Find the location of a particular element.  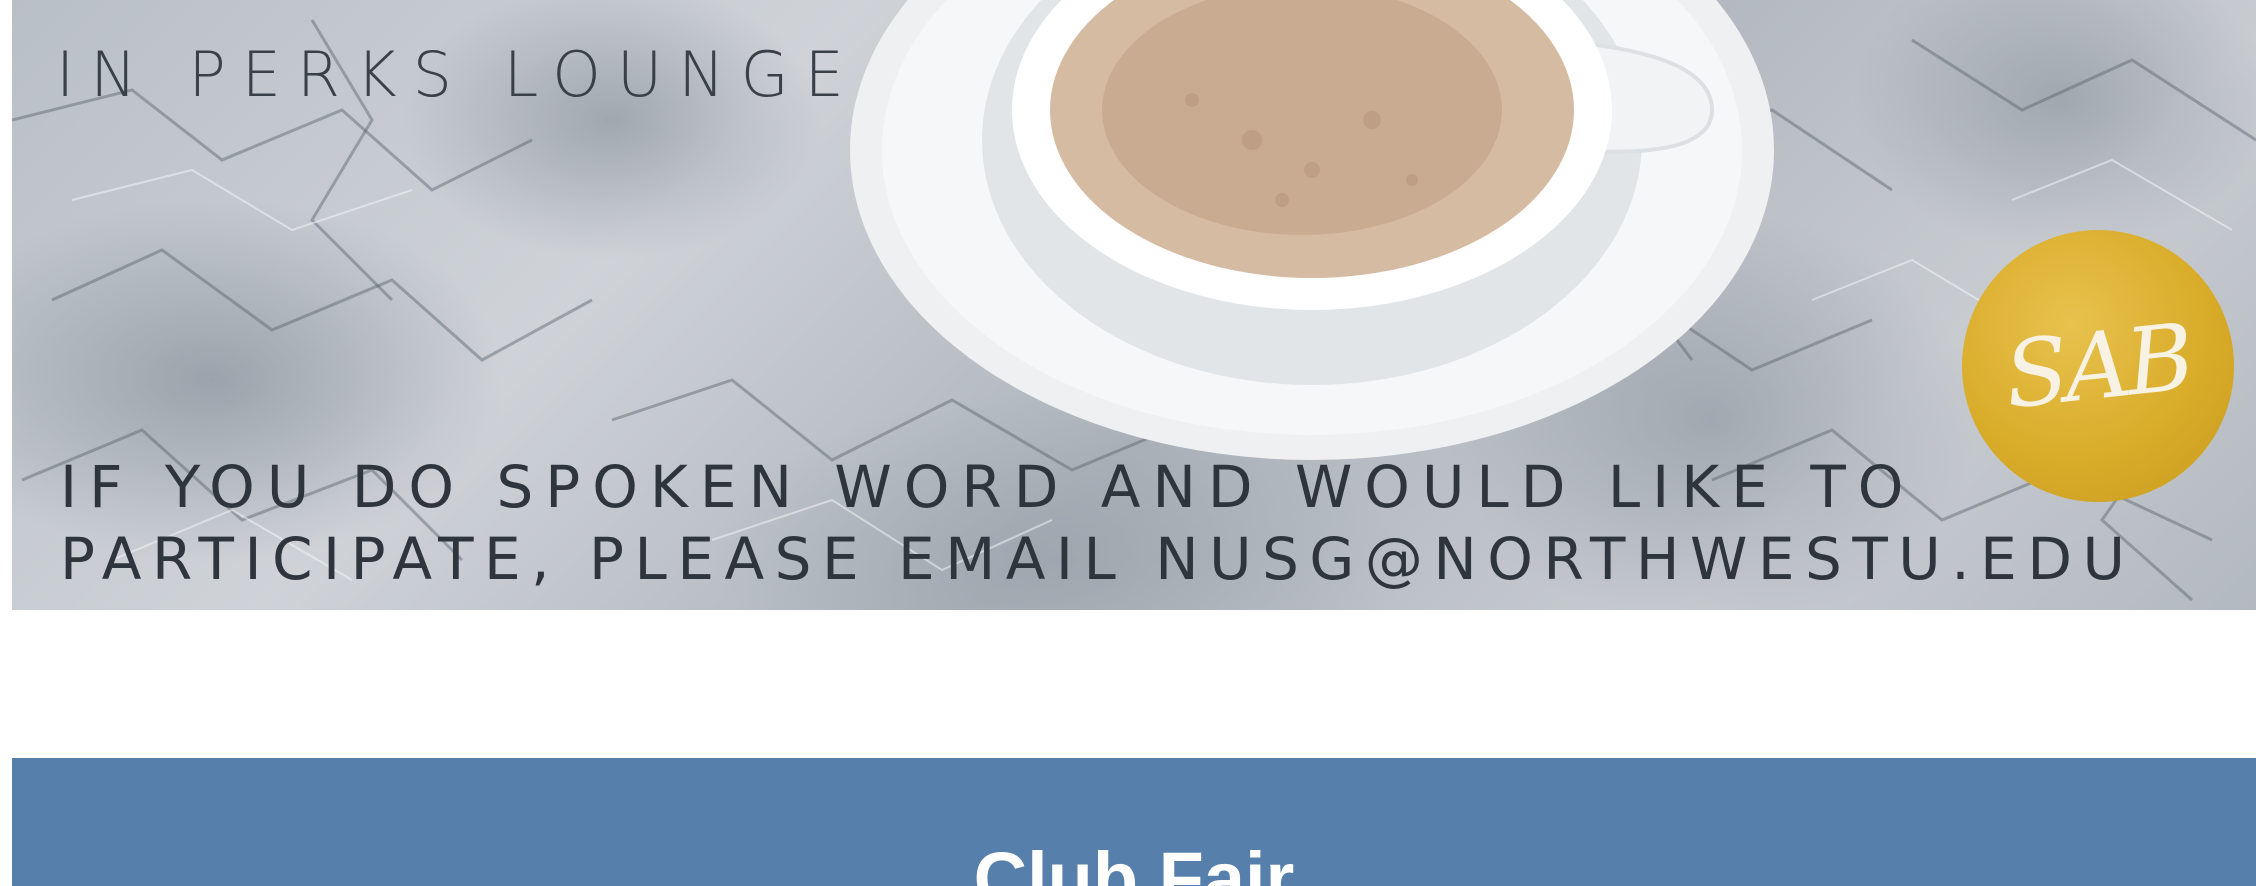

sab-logo: SAB is located at coordinates (2098, 366).